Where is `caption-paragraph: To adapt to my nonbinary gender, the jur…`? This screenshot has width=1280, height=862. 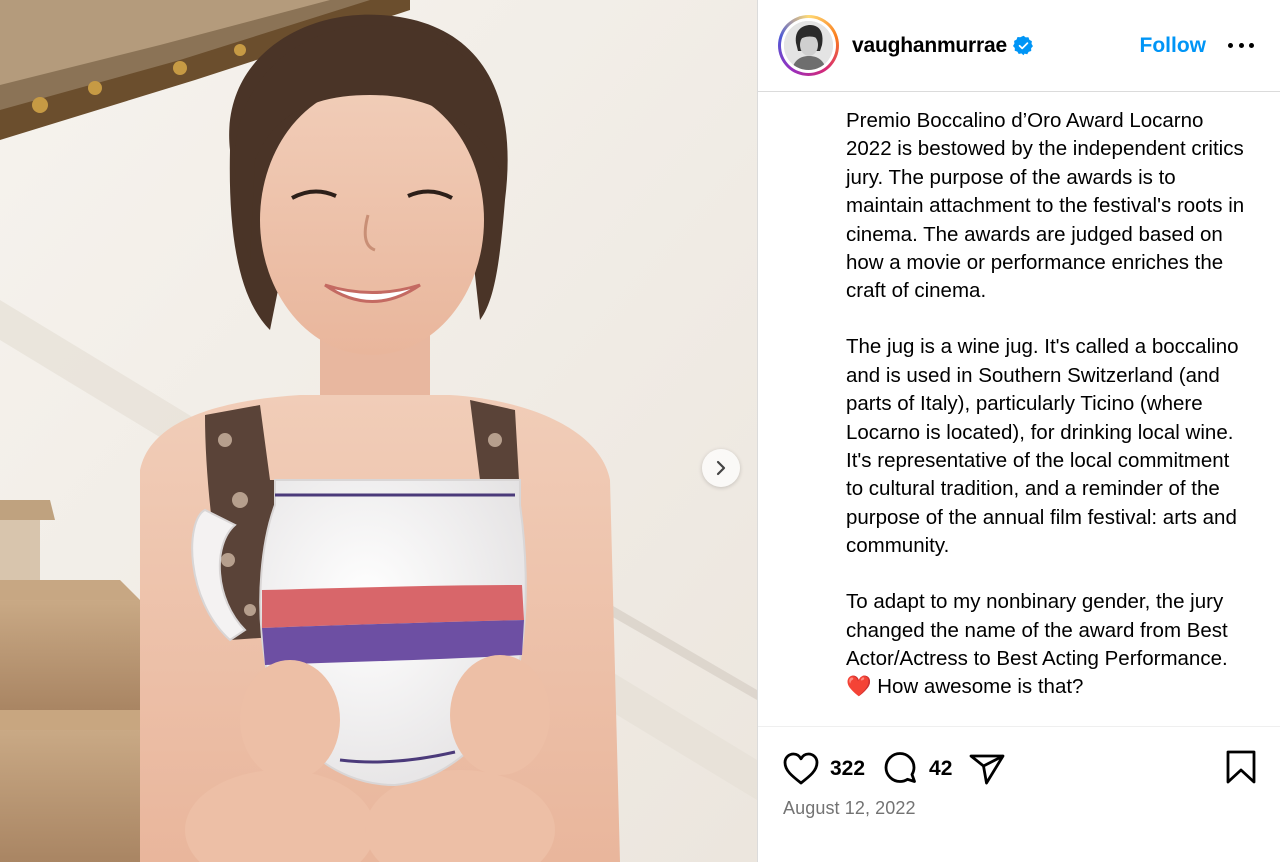 caption-paragraph: To adapt to my nonbinary gender, the jur… is located at coordinates (1037, 644).